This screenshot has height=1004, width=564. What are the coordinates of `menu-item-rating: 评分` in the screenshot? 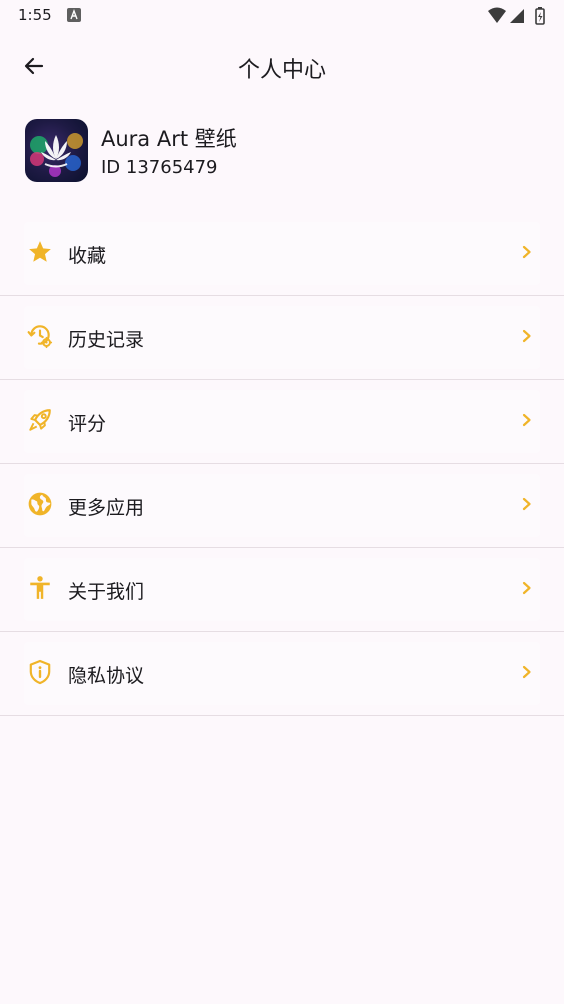 It's located at (282, 422).